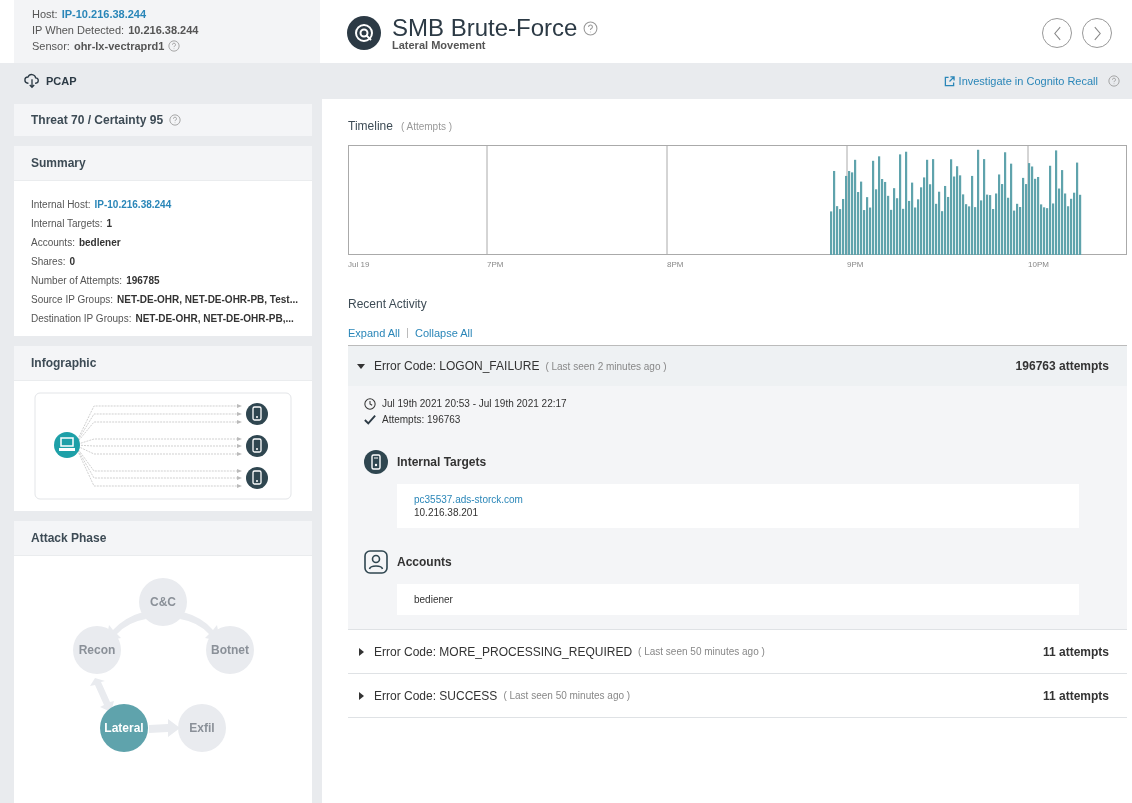  What do you see at coordinates (77, 280) in the screenshot?
I see `field-label: Number of Attempts:` at bounding box center [77, 280].